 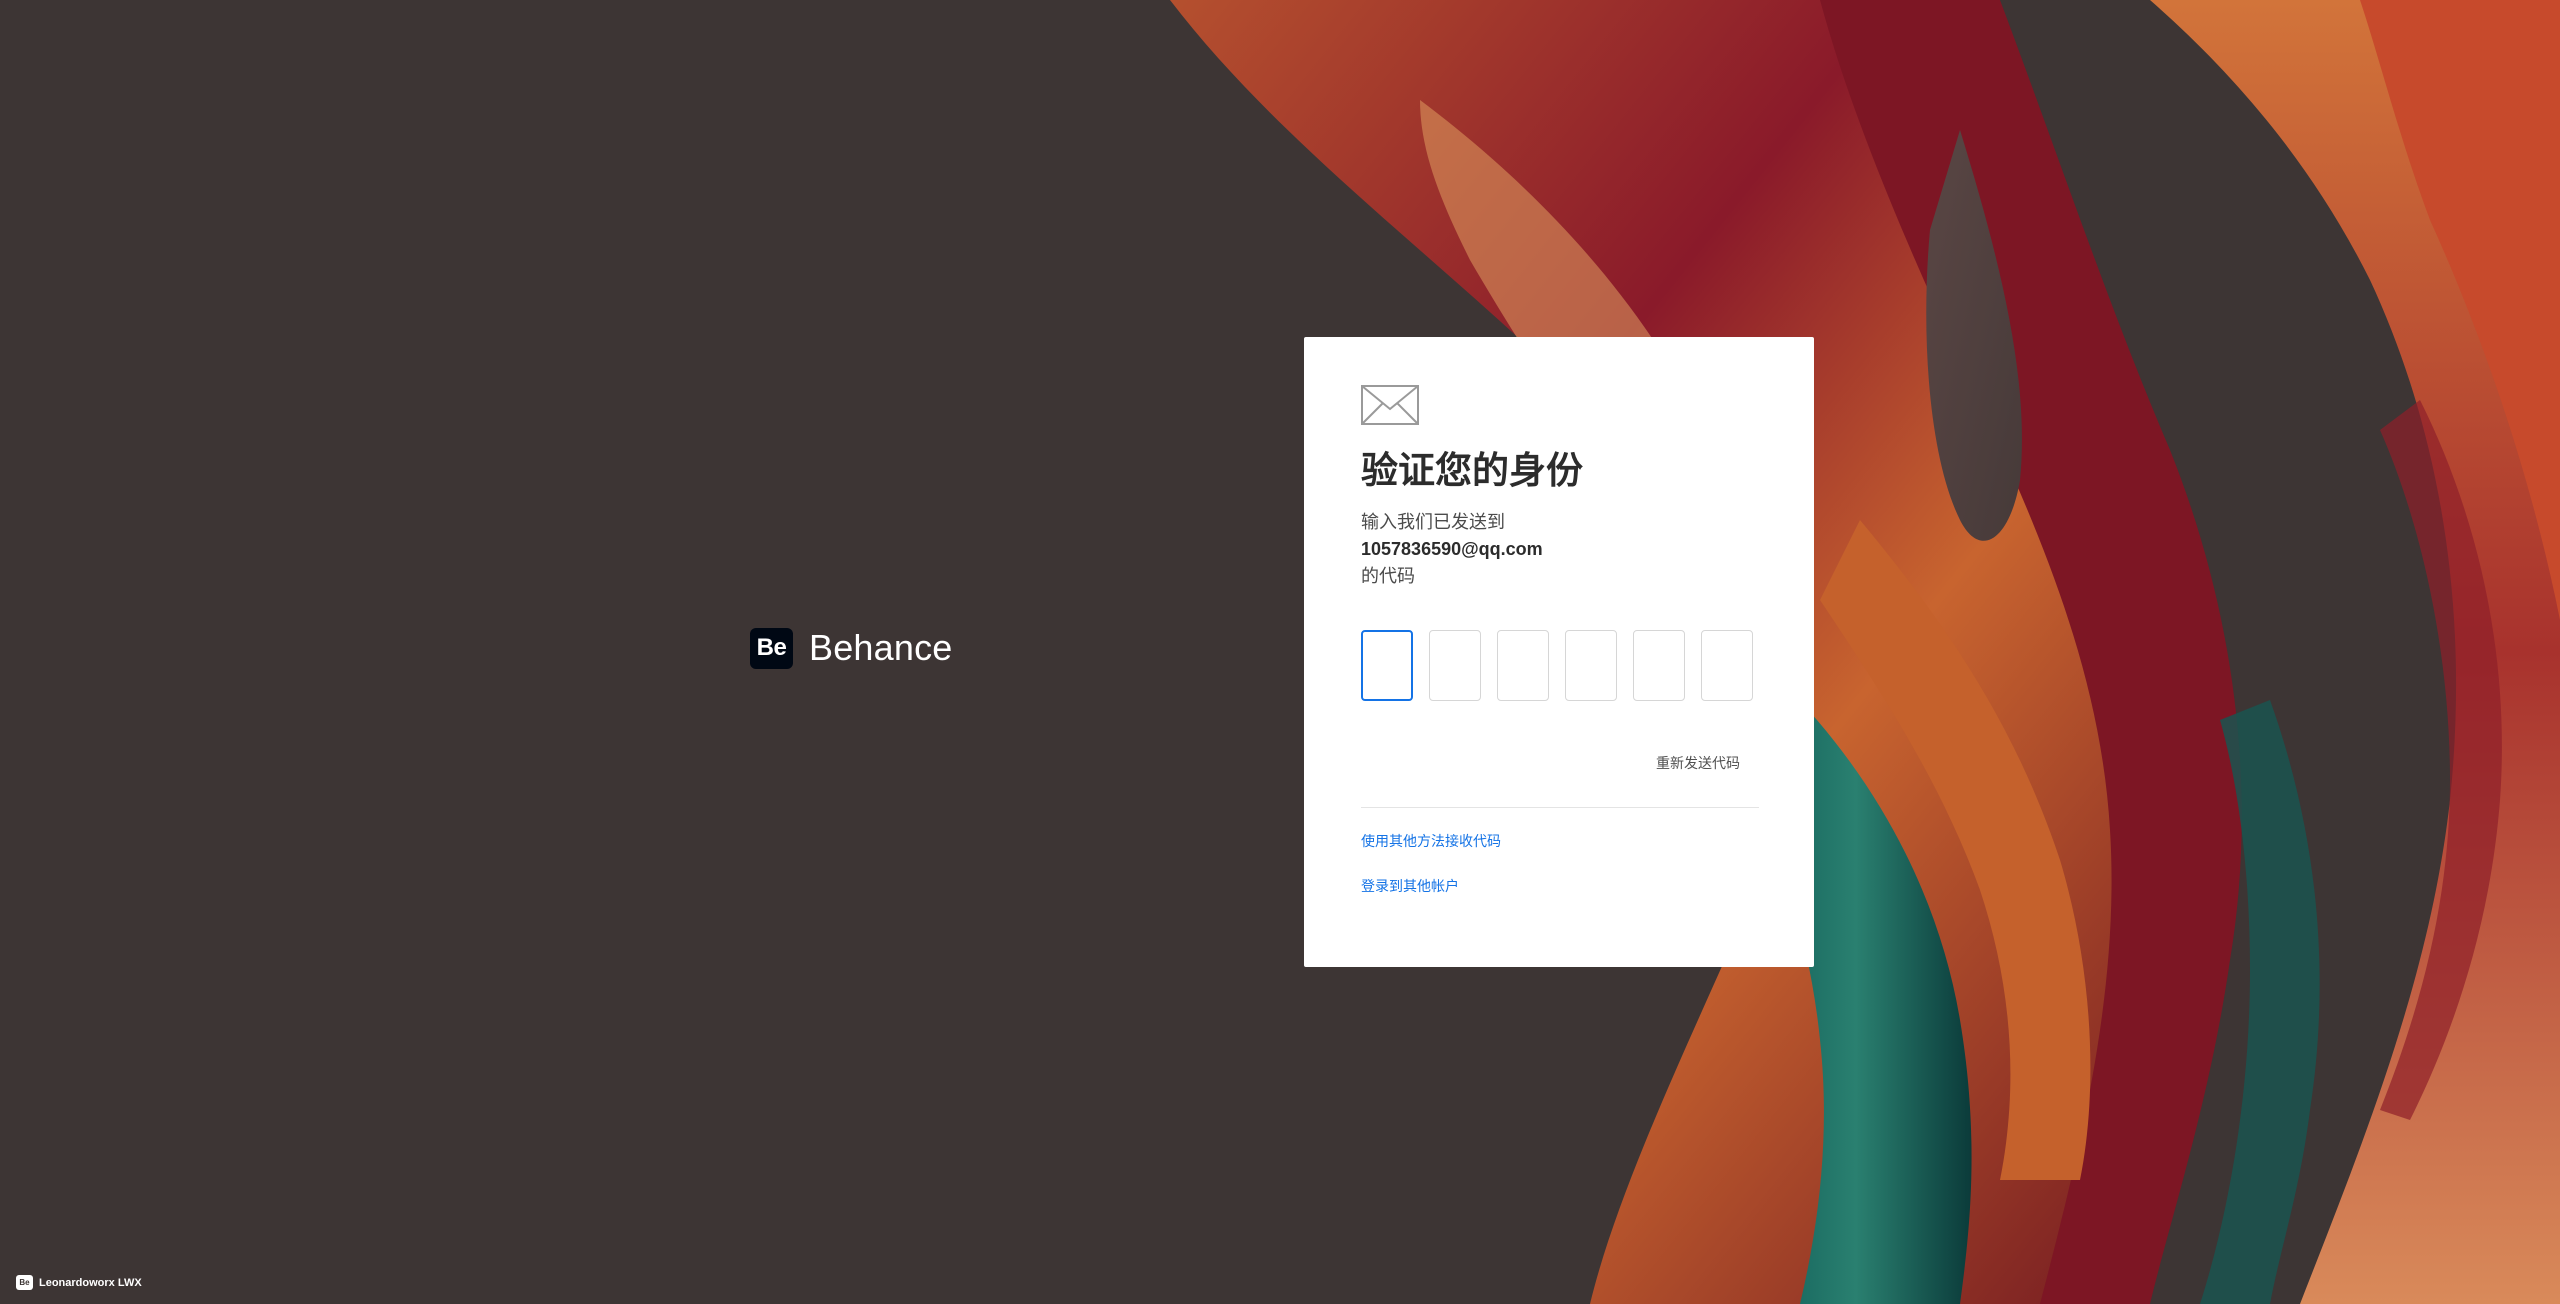 What do you see at coordinates (1591, 665) in the screenshot?
I see `code-digit-4-input` at bounding box center [1591, 665].